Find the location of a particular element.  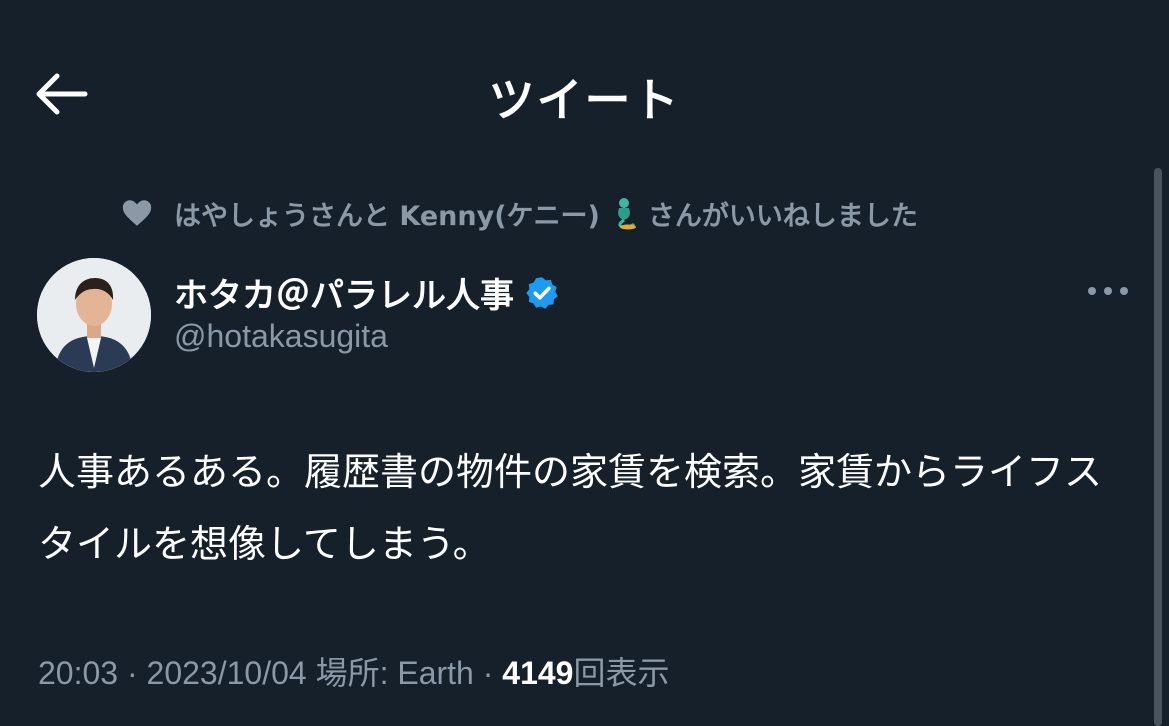

author-avatar is located at coordinates (94, 315).